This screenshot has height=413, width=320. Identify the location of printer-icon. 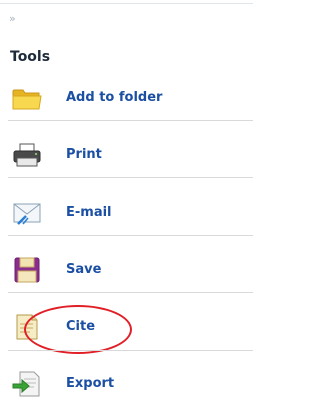
(27, 155).